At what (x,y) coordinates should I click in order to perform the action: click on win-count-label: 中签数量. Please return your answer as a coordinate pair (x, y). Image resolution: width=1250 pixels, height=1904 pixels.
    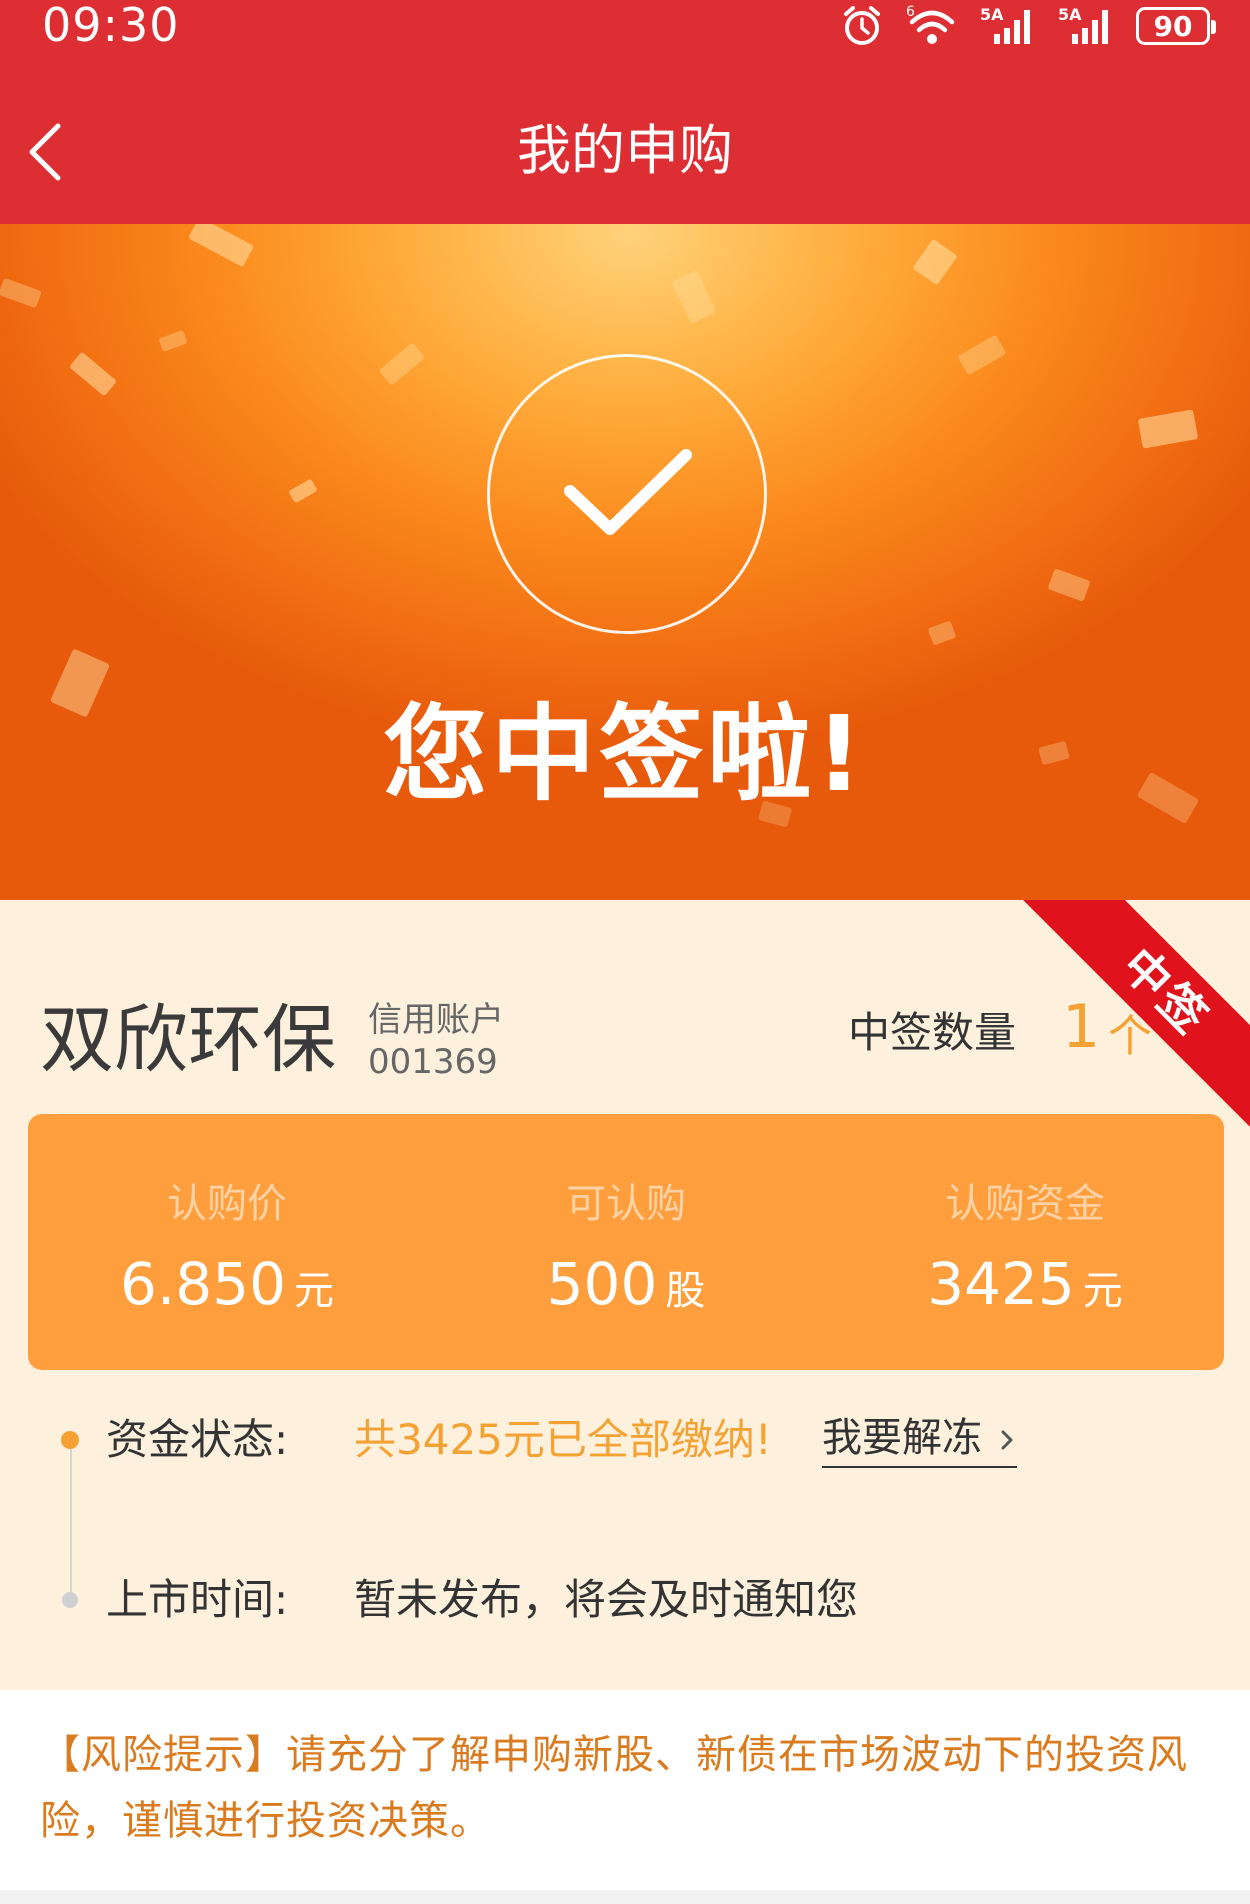
    Looking at the image, I should click on (932, 1032).